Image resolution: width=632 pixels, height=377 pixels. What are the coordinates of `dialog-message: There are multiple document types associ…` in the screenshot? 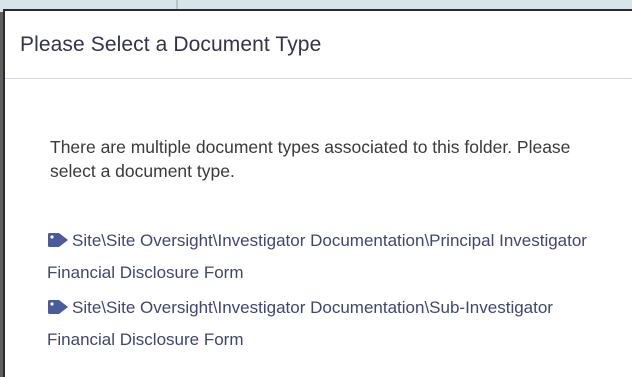 It's located at (310, 159).